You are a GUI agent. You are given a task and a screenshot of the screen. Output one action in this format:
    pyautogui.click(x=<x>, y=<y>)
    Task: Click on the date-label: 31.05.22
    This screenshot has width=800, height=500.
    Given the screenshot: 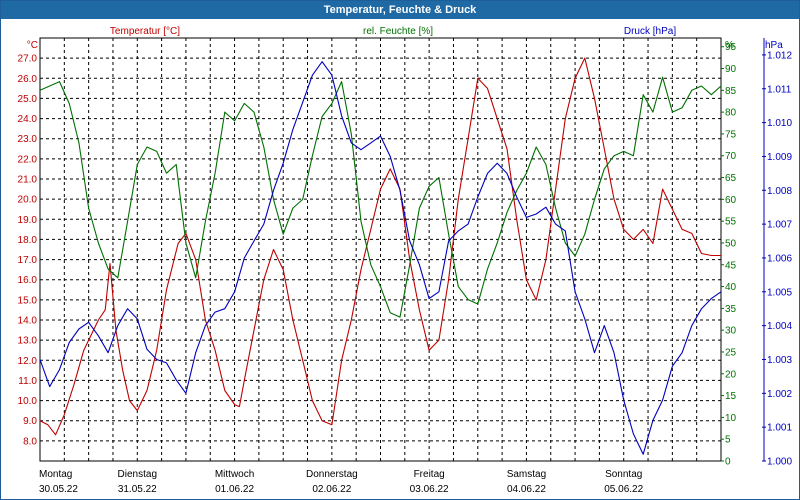 What is the action you would take?
    pyautogui.click(x=137, y=489)
    